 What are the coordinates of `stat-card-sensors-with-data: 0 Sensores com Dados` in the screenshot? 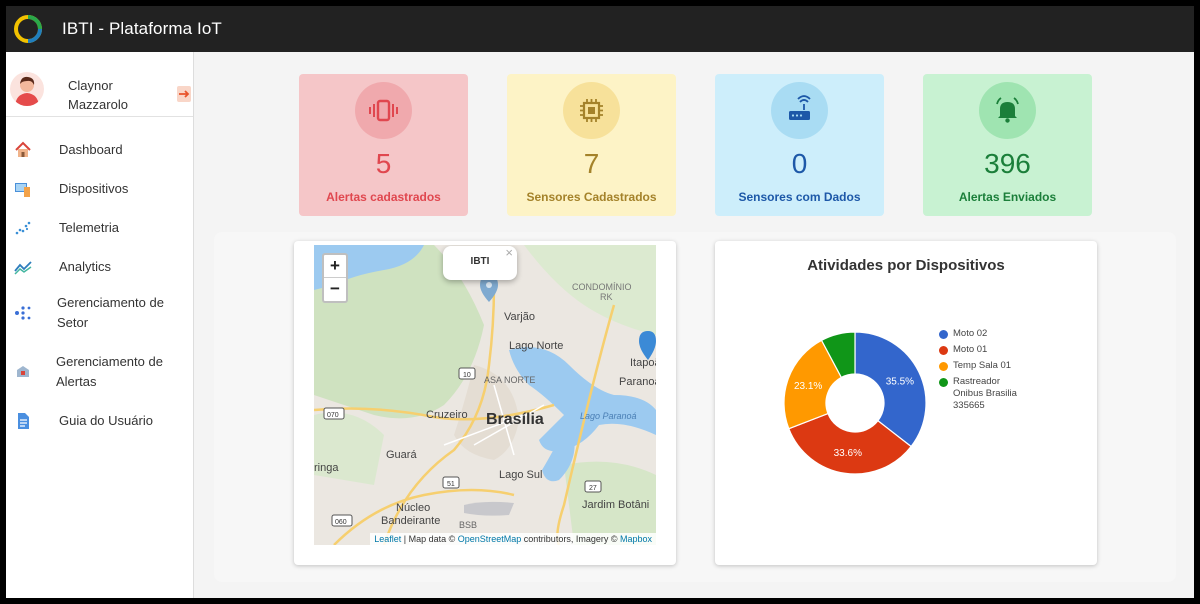 It's located at (799, 145).